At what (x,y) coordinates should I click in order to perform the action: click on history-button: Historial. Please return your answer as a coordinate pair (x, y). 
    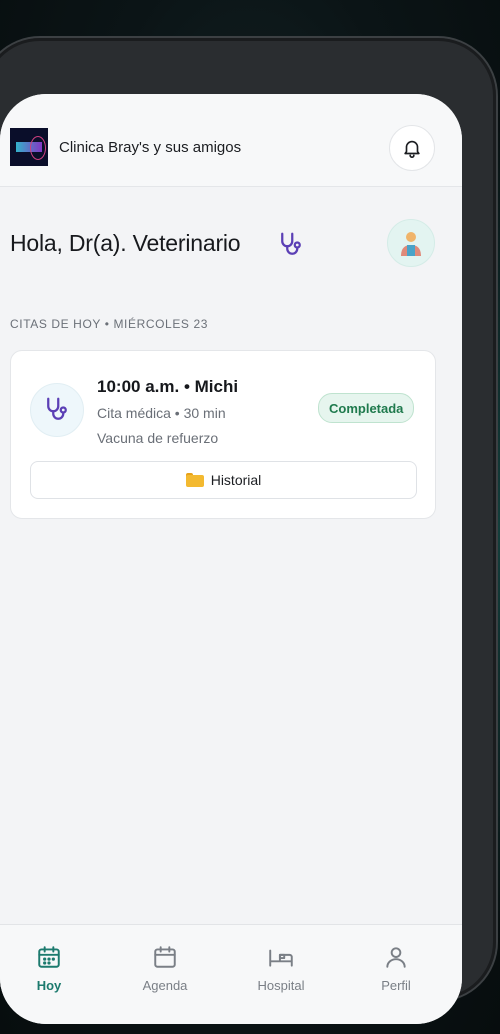
    Looking at the image, I should click on (223, 480).